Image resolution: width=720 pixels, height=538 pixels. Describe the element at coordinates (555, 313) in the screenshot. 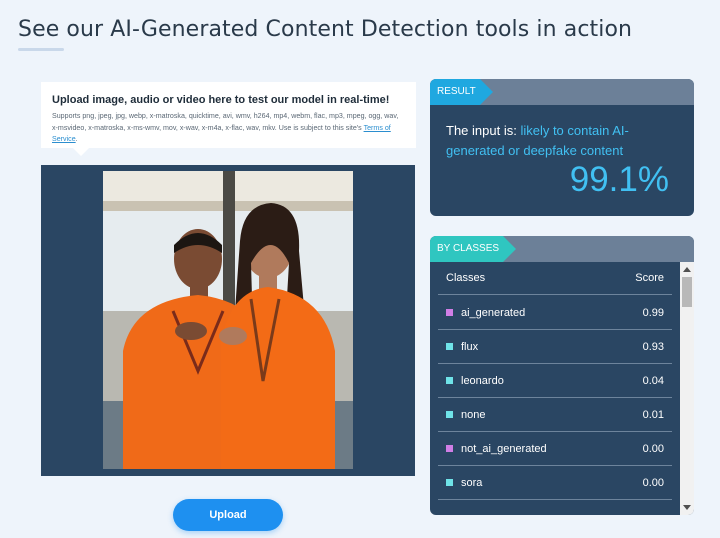

I see `table-row: ai_generated 0.99` at that location.